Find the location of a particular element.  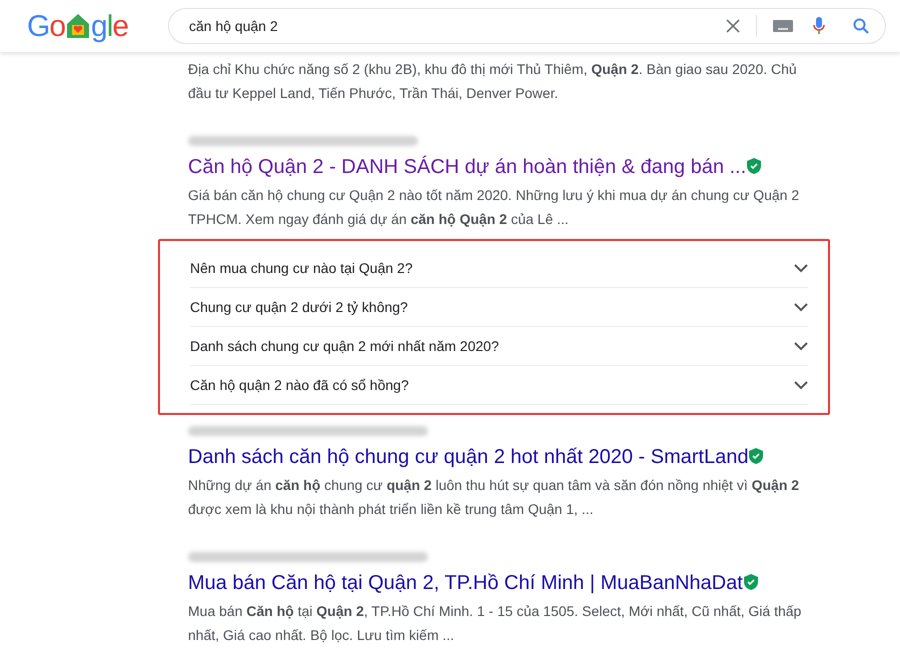

result-snippet: Địa chỉ Khu chức năng số 2 (khu 2B), khu đô thị mới Thủ Thiêm, Quận 2. Bàn giao sau 2020. Chủ đầu tư Keppel Land, Tiến Phước, Trần Thái, Denver Power. is located at coordinates (493, 81).